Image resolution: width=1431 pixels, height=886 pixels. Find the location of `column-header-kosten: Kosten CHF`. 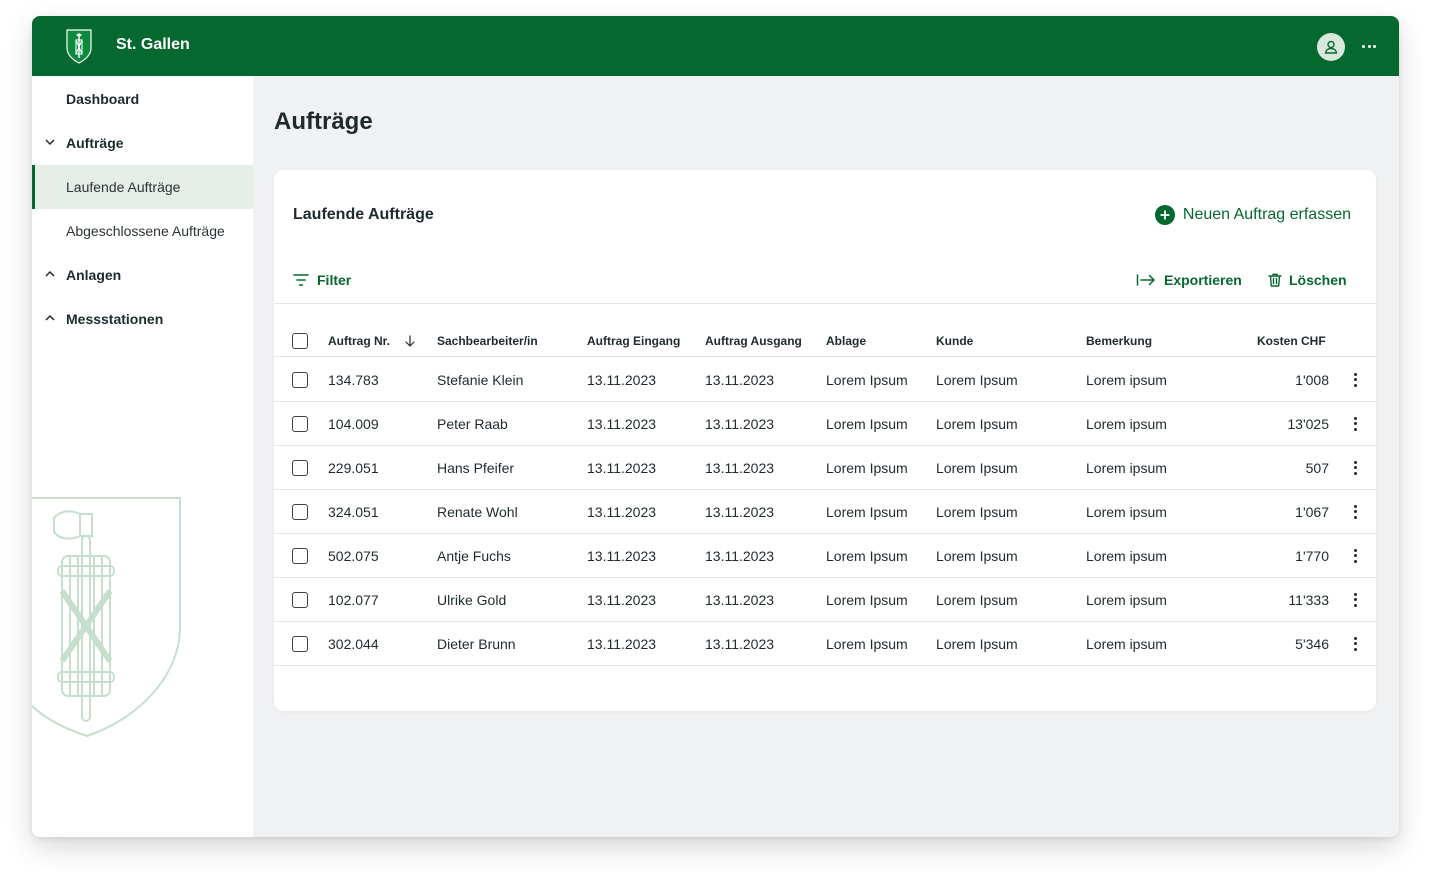

column-header-kosten: Kosten CHF is located at coordinates (1291, 340).